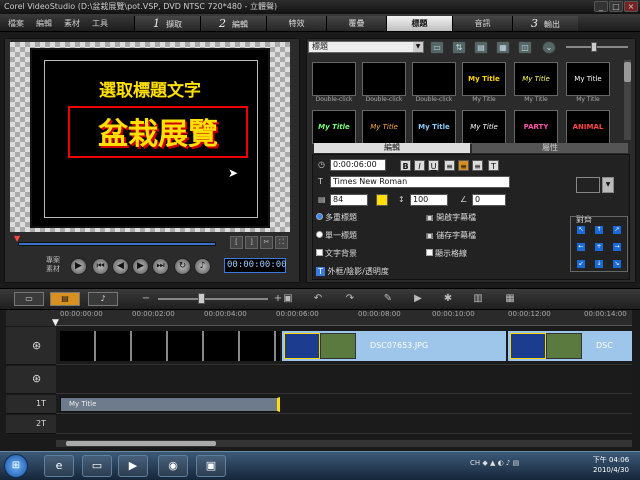  I want to click on maximize-button: □, so click(616, 6).